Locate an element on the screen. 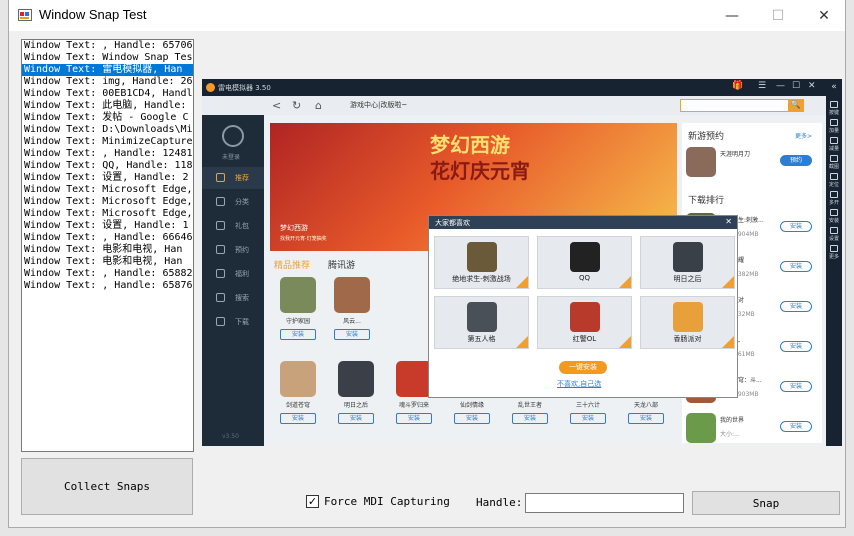  snap-button: Snap is located at coordinates (766, 503).